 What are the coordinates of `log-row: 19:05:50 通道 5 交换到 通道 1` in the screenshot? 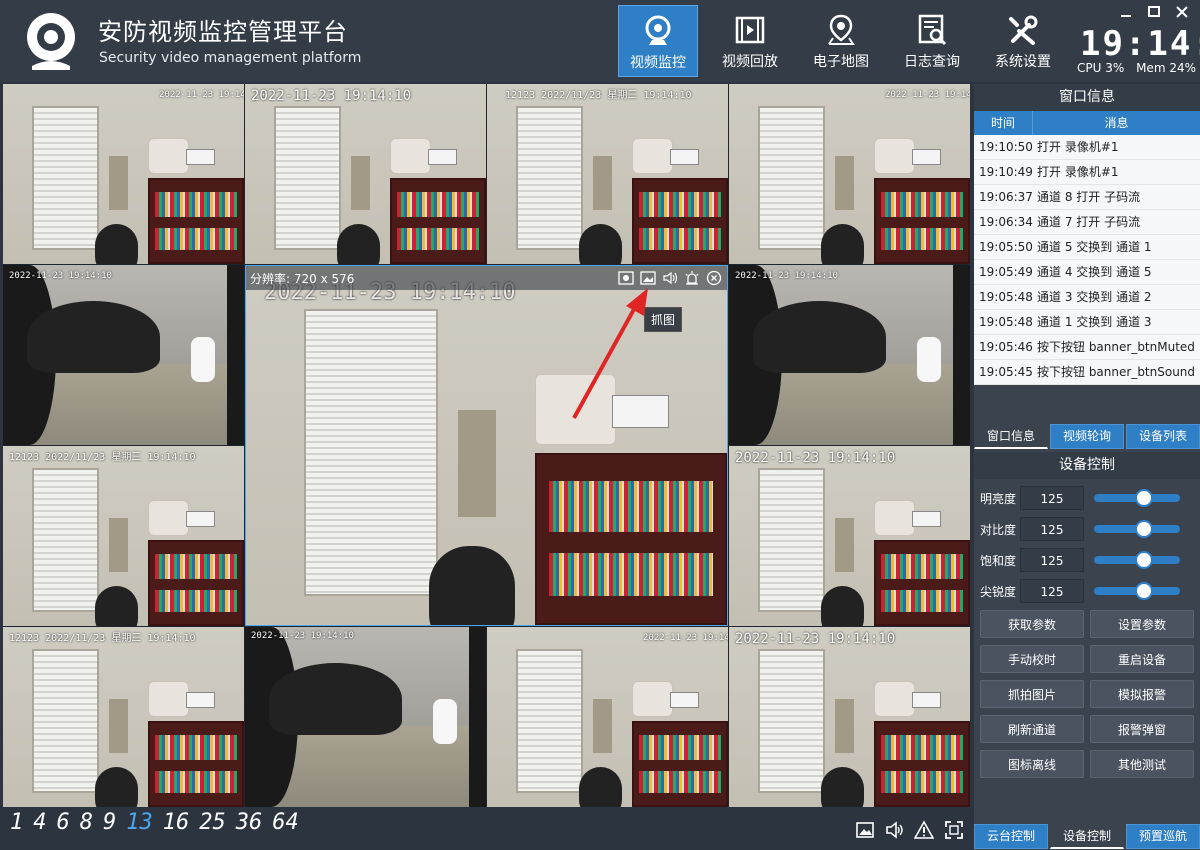 It's located at (1087, 247).